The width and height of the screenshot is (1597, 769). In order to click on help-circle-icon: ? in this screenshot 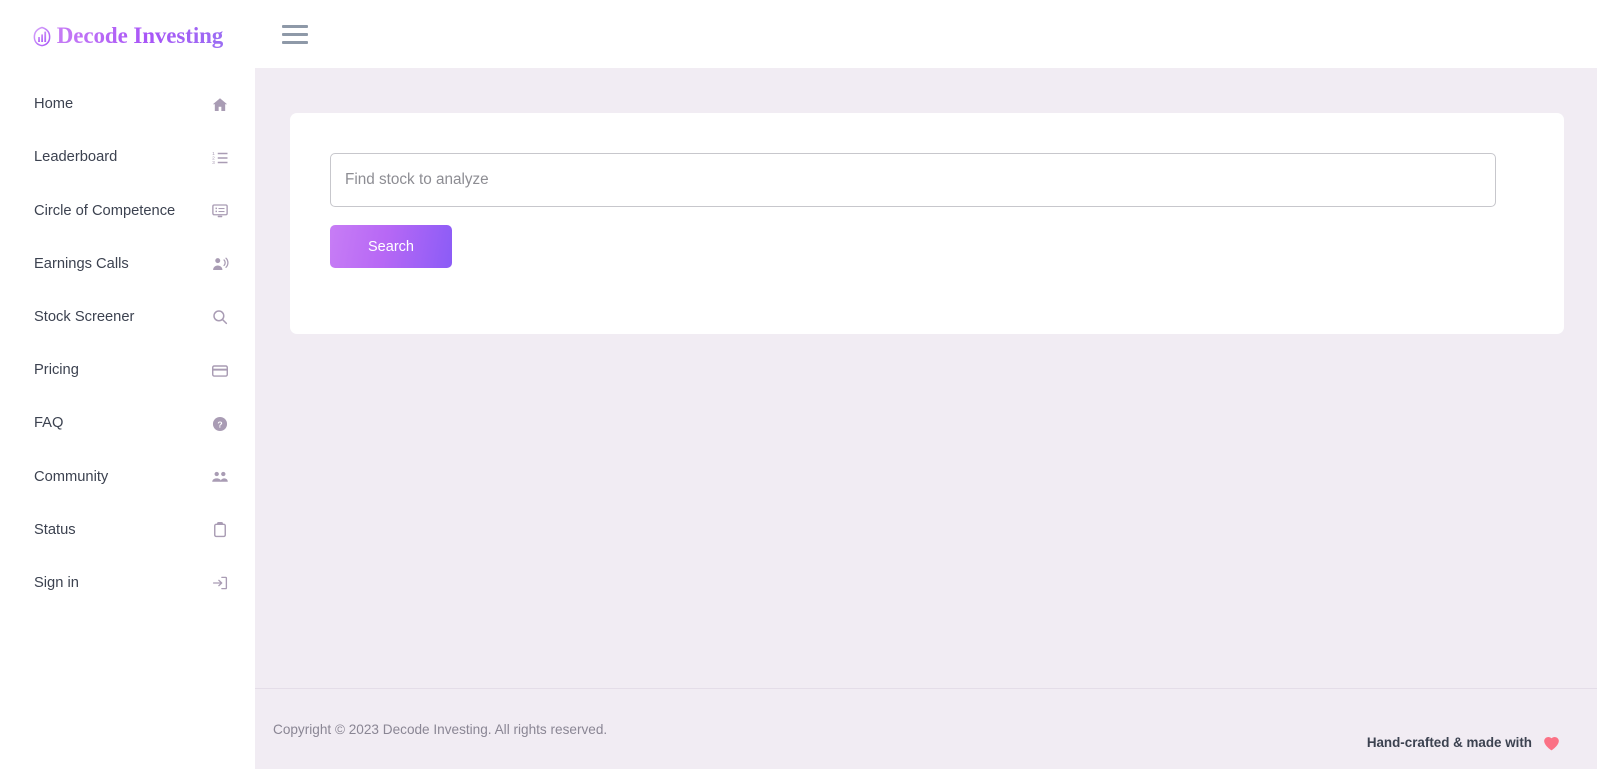, I will do `click(220, 424)`.